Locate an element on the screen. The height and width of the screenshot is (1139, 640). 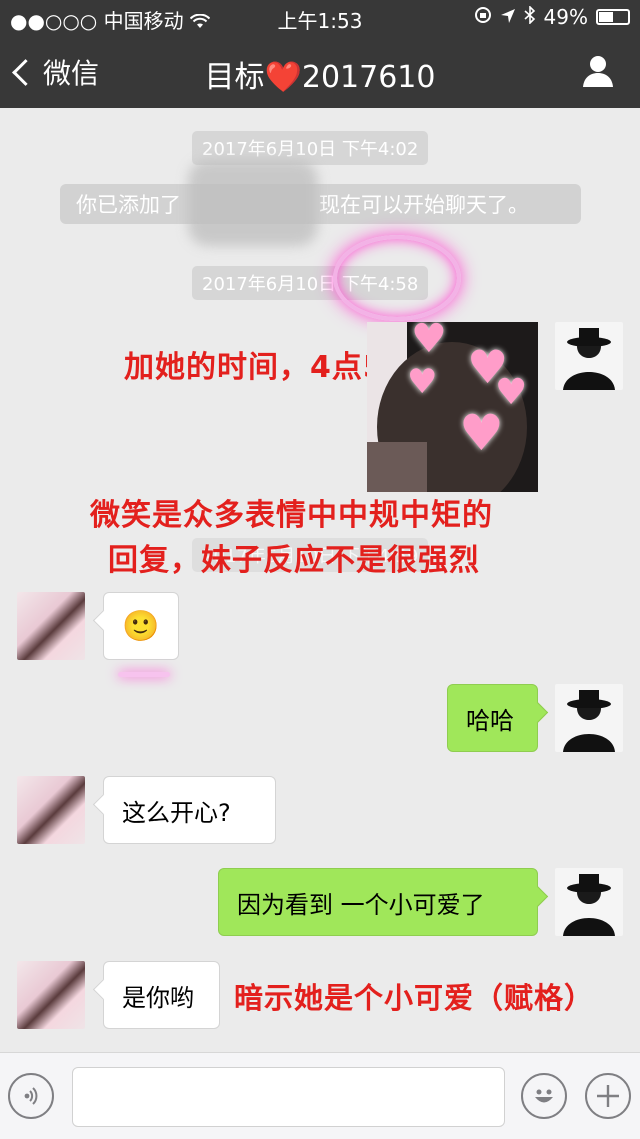
message-bubble-received: 🙂 is located at coordinates (141, 626).